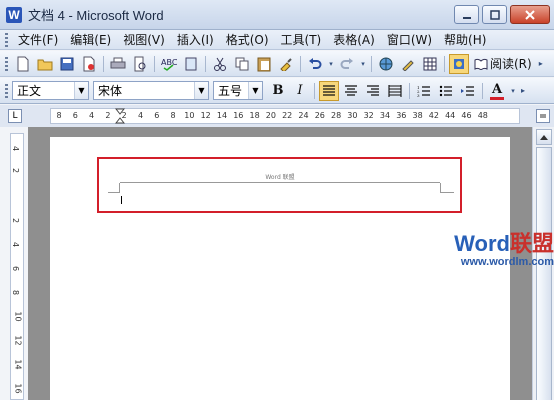 This screenshot has height=400, width=554. What do you see at coordinates (90, 40) in the screenshot?
I see `menu-edit: 编辑(E)` at bounding box center [90, 40].